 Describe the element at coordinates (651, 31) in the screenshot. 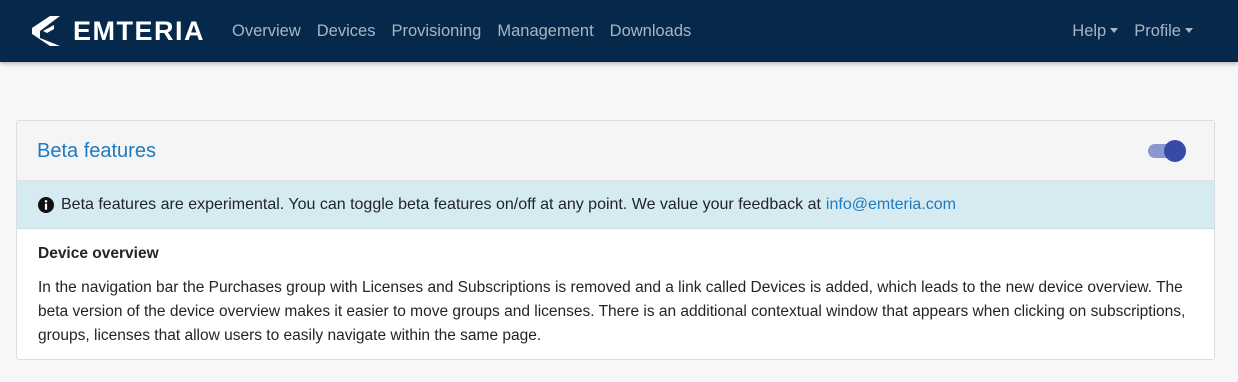

I see `nav-downloads: Downloads` at that location.